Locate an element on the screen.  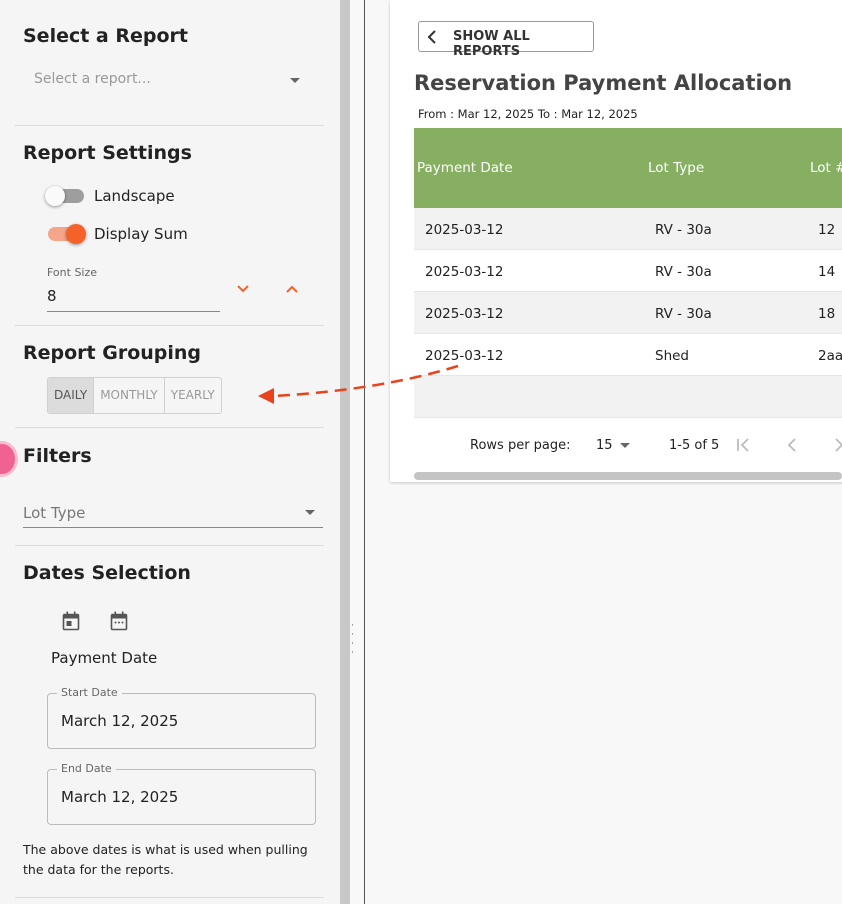
font-size-input: 8 is located at coordinates (52, 296).